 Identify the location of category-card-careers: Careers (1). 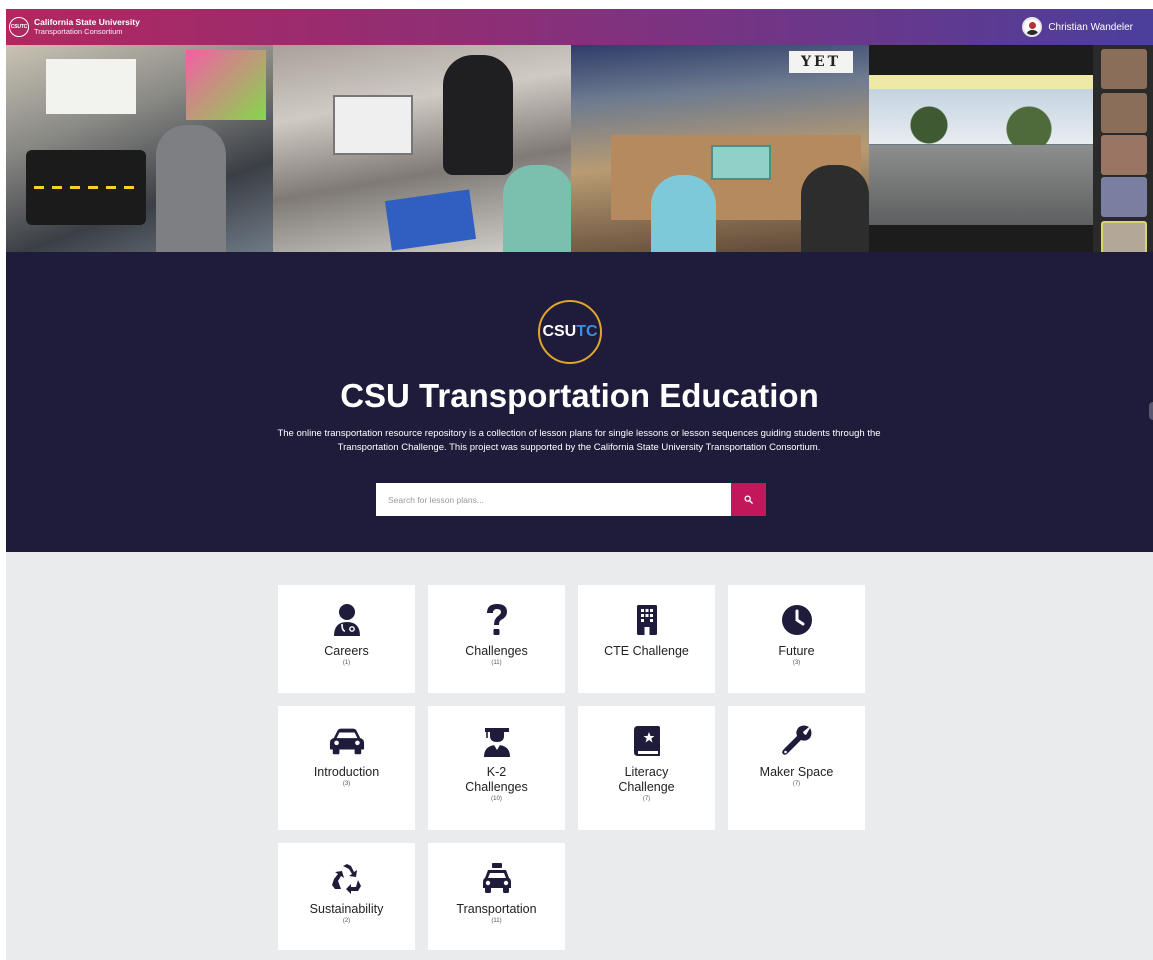
(346, 639).